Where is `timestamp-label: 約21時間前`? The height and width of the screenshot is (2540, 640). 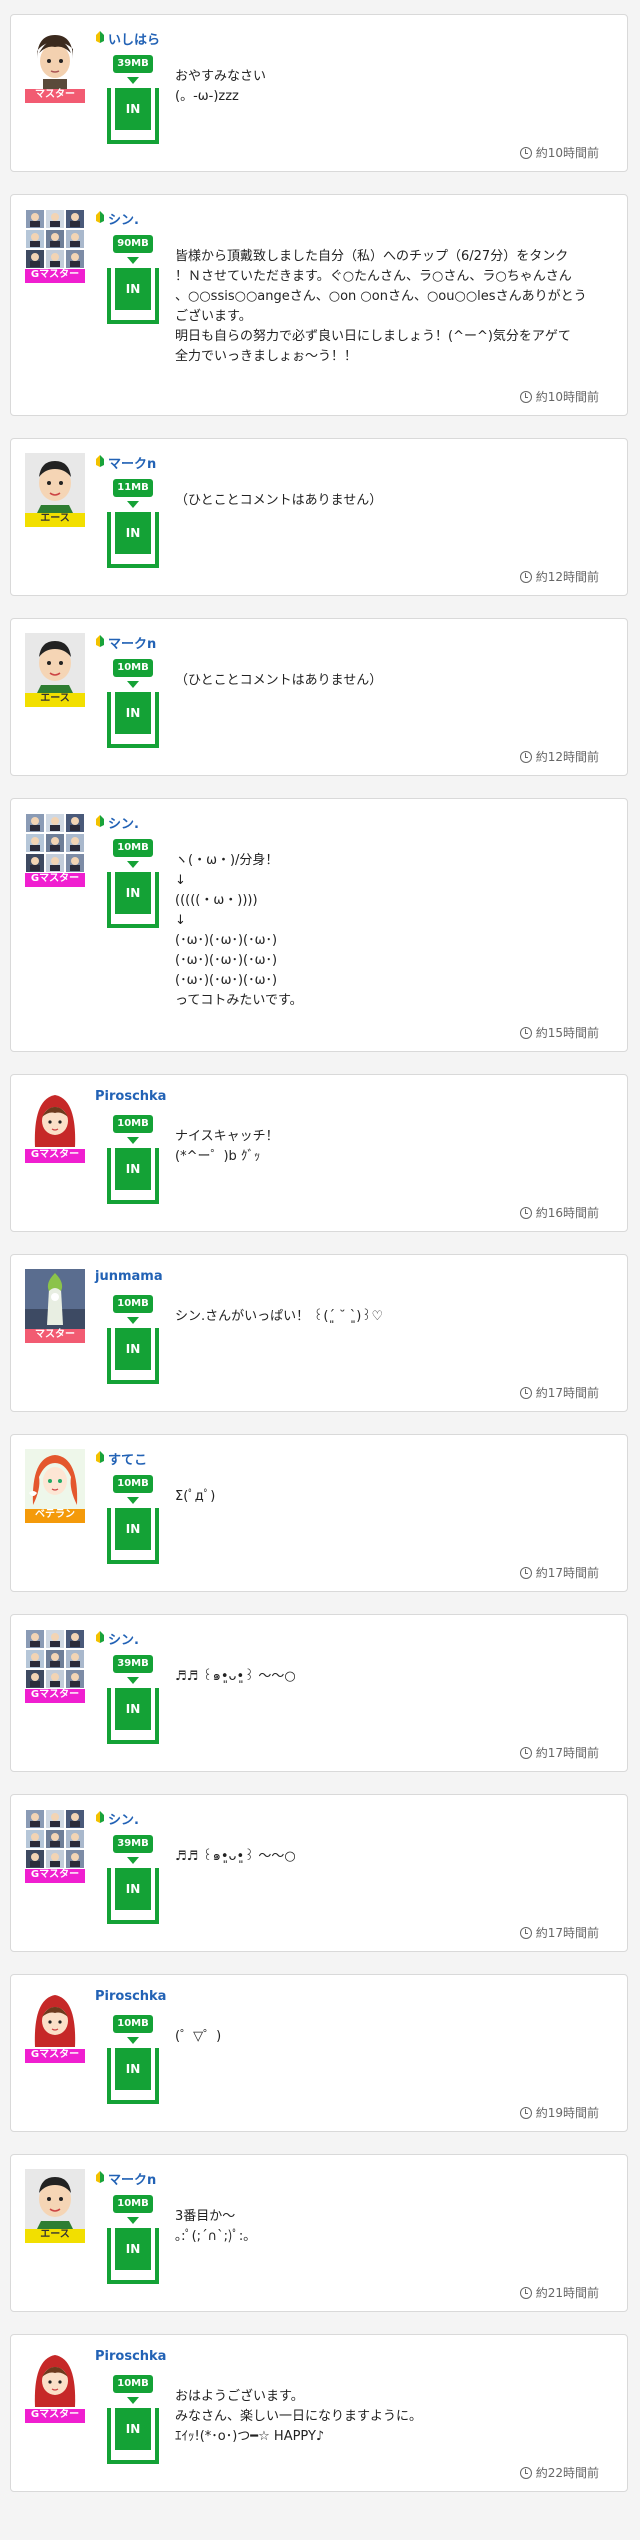
timestamp-label: 約21時間前 is located at coordinates (567, 2293).